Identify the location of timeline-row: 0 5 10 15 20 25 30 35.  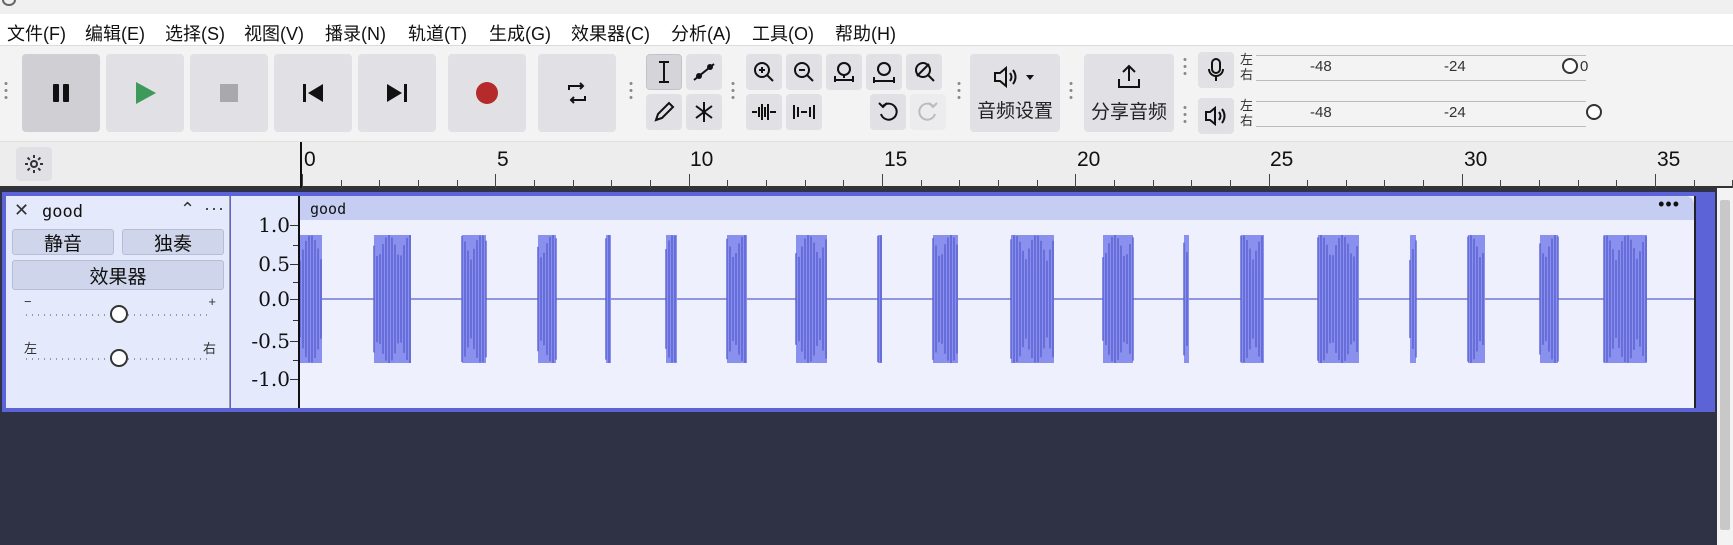
(866, 165).